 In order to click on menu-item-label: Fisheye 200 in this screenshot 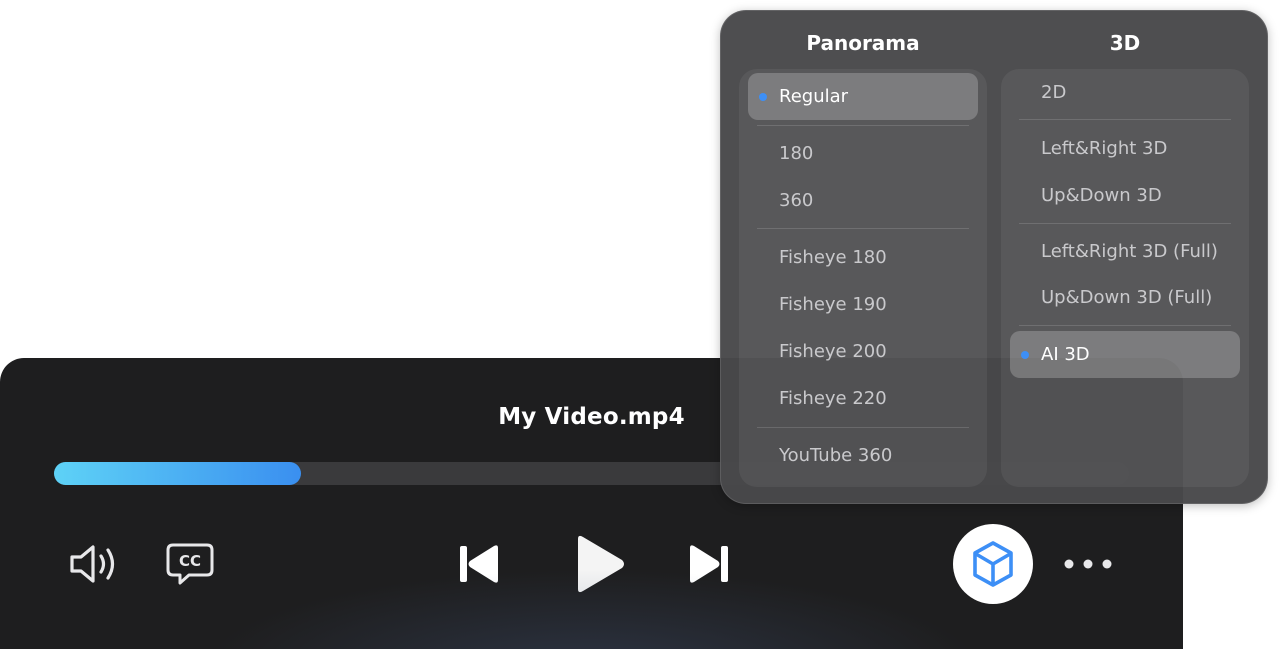, I will do `click(833, 351)`.